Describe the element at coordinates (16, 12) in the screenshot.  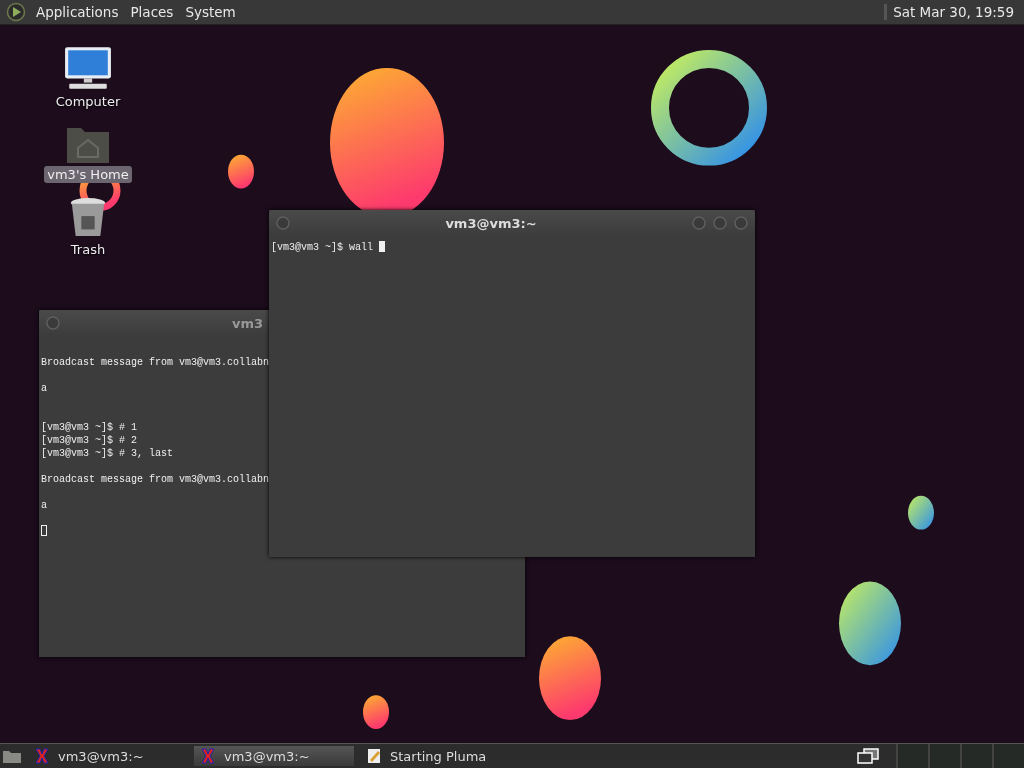
I see `menu-logo-icon` at that location.